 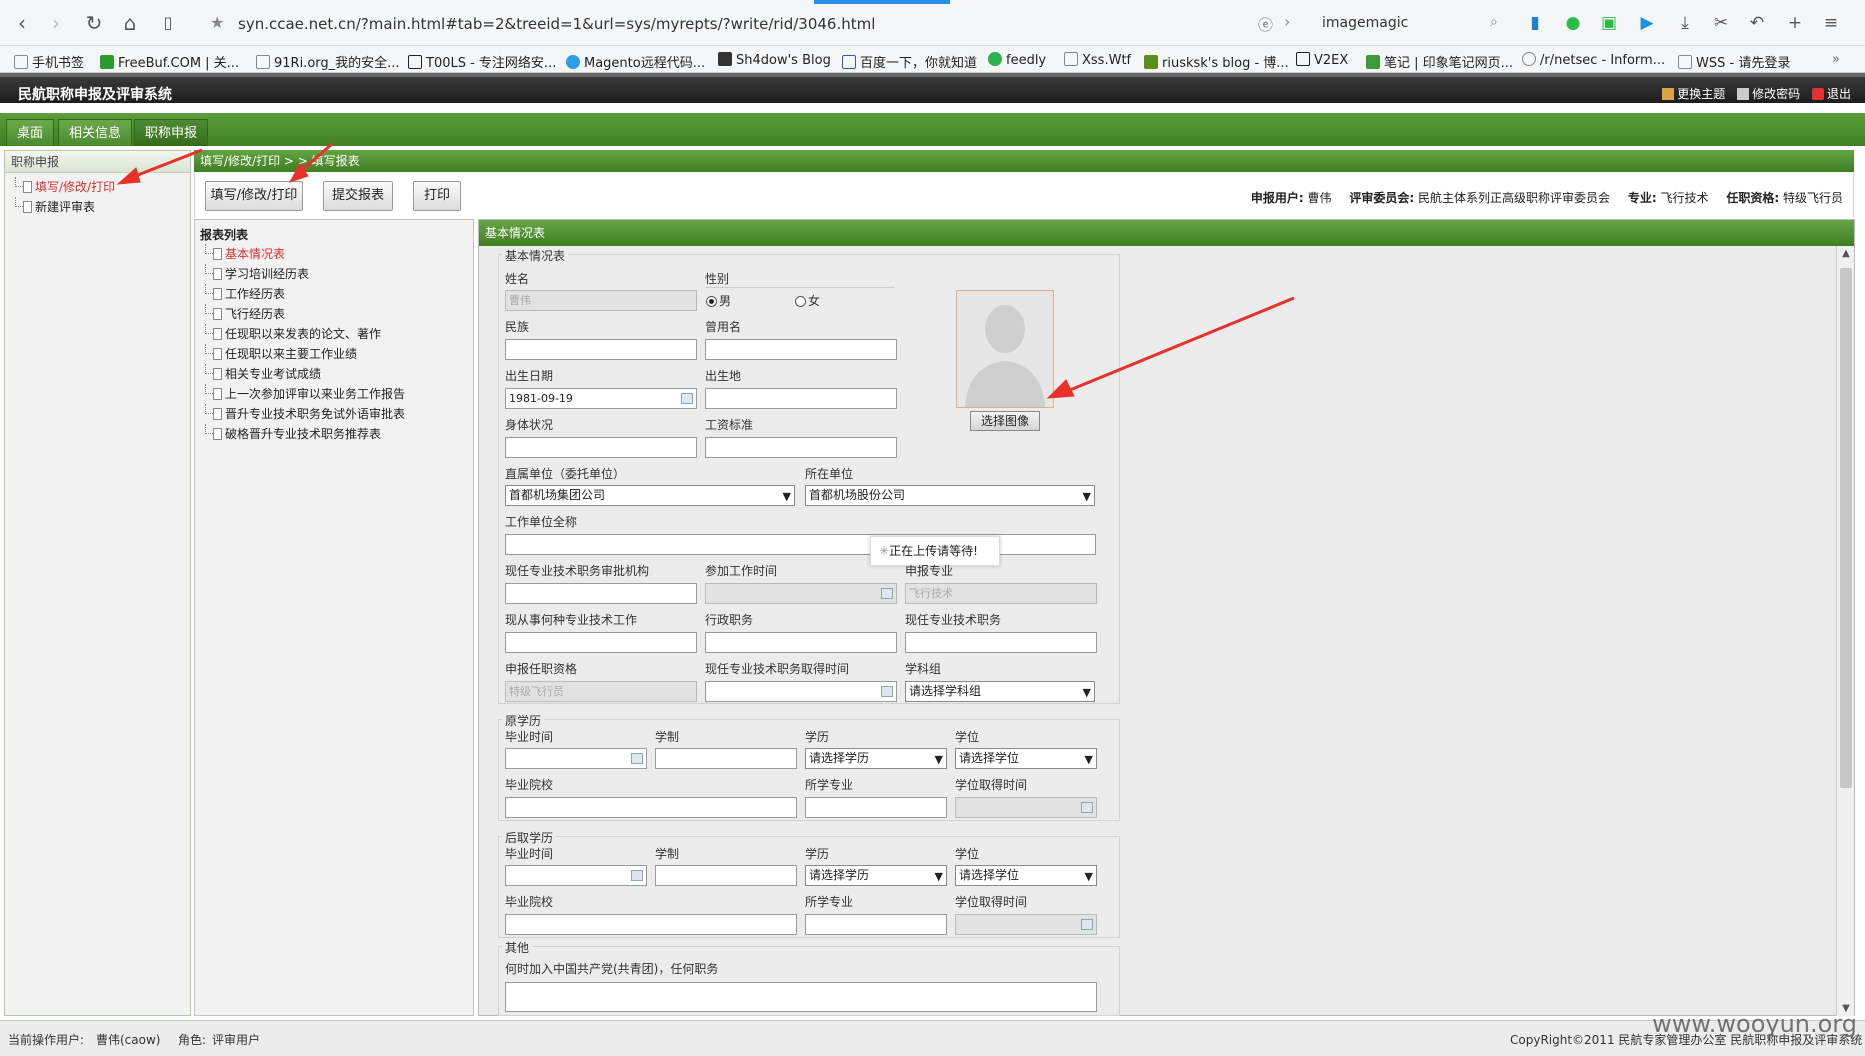 What do you see at coordinates (650, 495) in the screenshot?
I see `direct-unit-select: 首都机场集团公司 ▼` at bounding box center [650, 495].